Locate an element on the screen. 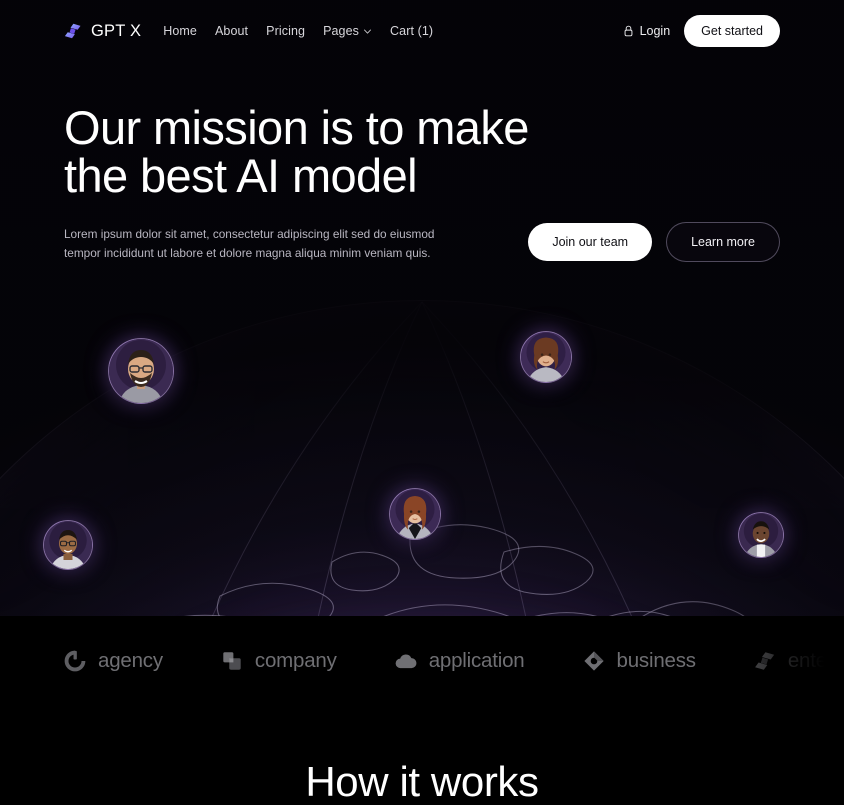  logo-label-agency: agency is located at coordinates (130, 660).